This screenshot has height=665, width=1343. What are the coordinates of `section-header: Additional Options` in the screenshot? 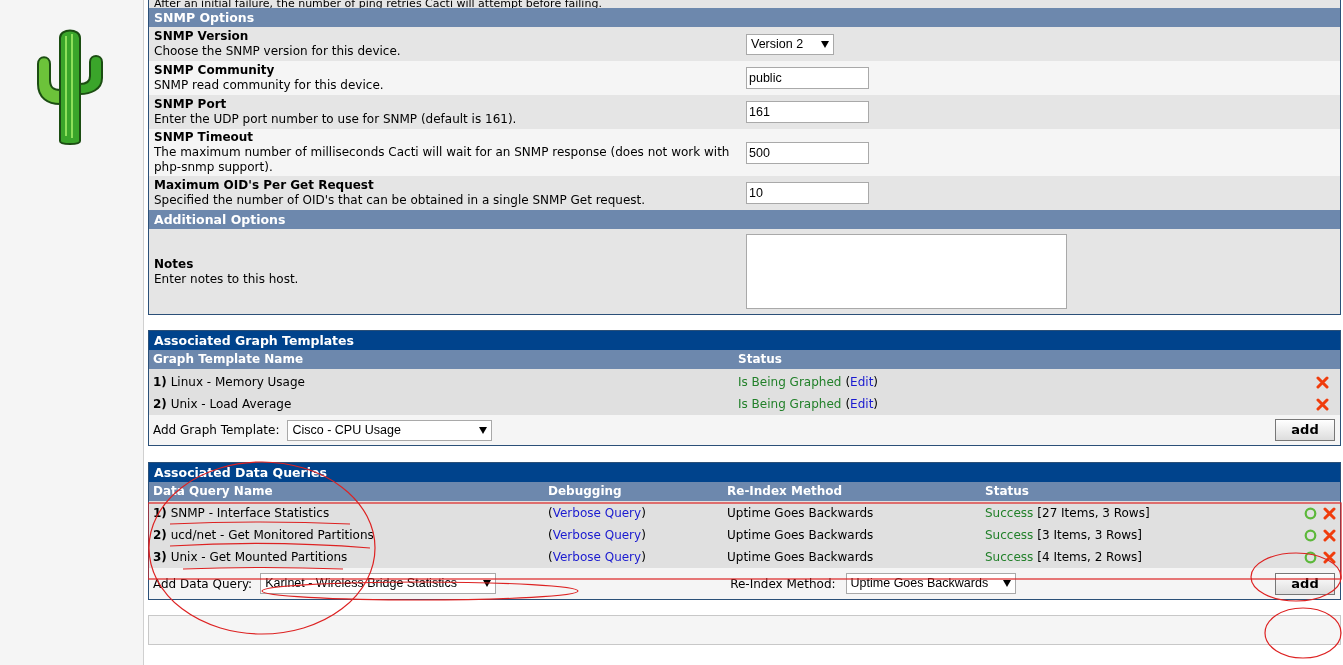 It's located at (744, 219).